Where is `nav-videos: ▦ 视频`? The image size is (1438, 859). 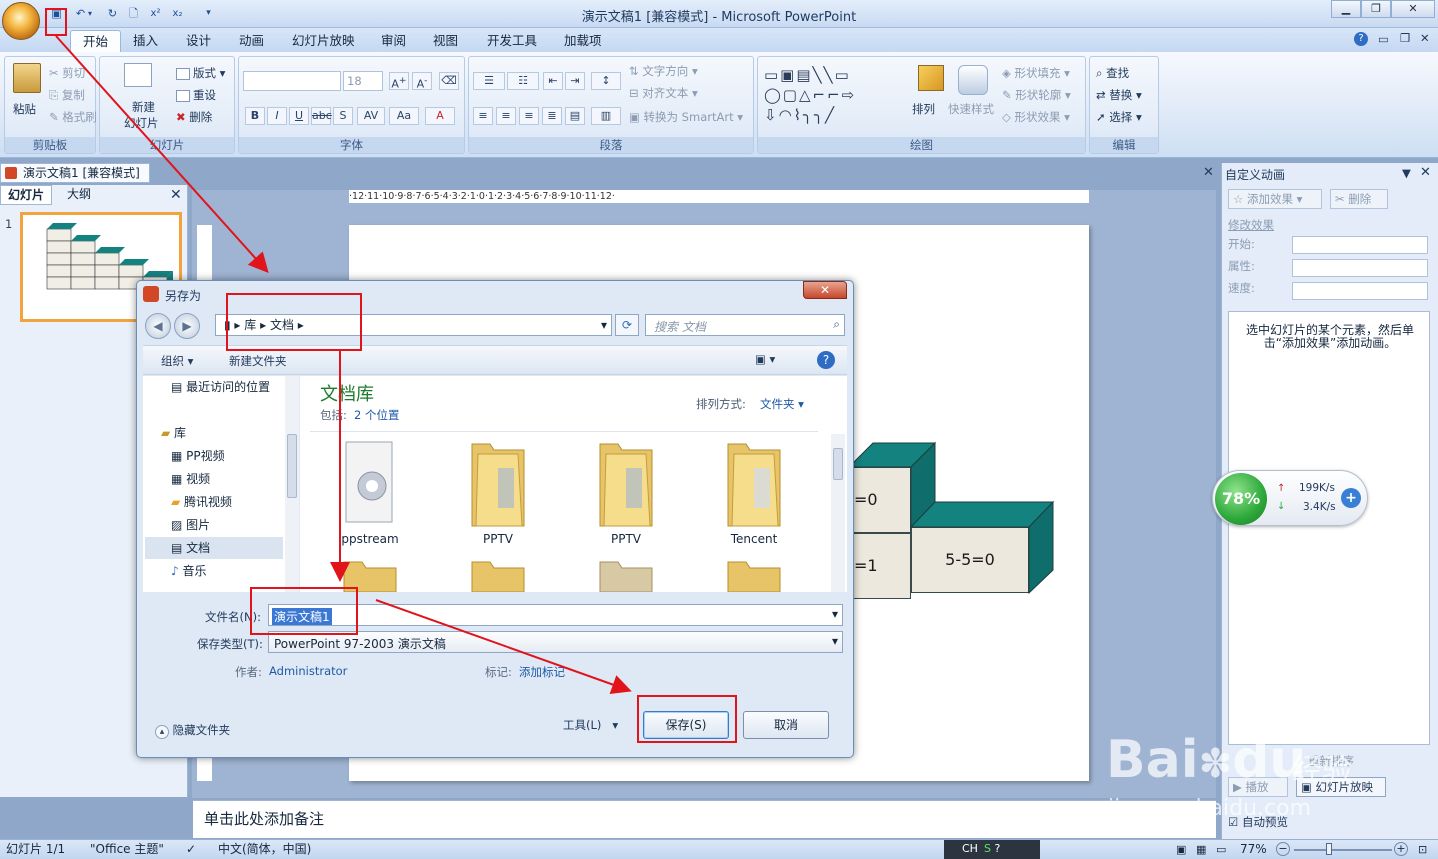 nav-videos: ▦ 视频 is located at coordinates (188, 479).